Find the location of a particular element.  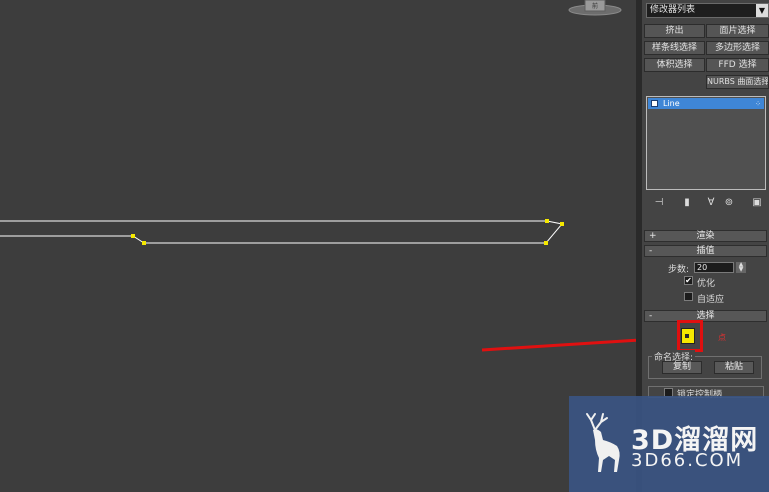

rollout-selection: - 选择 is located at coordinates (705, 316).